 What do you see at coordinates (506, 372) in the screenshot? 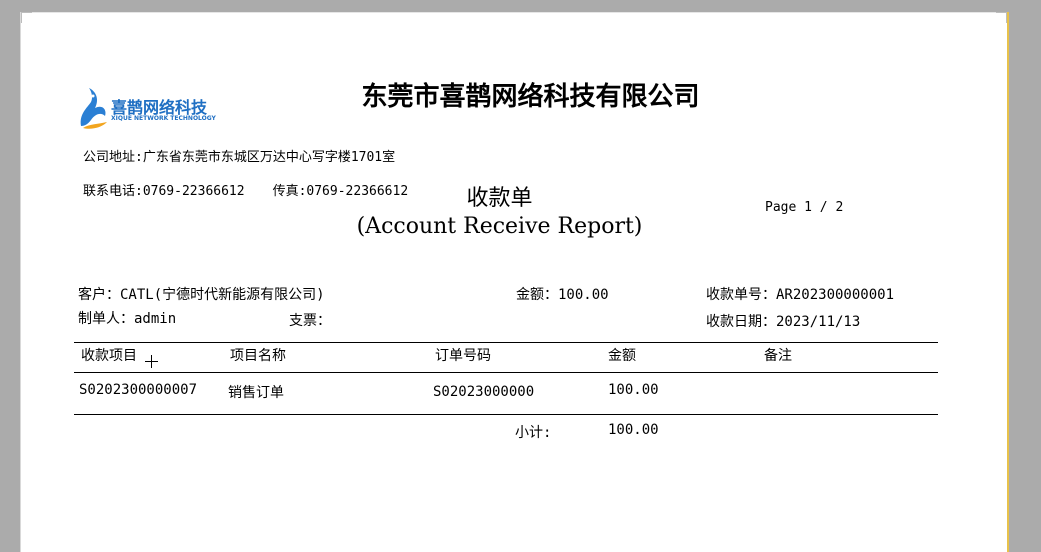
I see `table-header-rule` at bounding box center [506, 372].